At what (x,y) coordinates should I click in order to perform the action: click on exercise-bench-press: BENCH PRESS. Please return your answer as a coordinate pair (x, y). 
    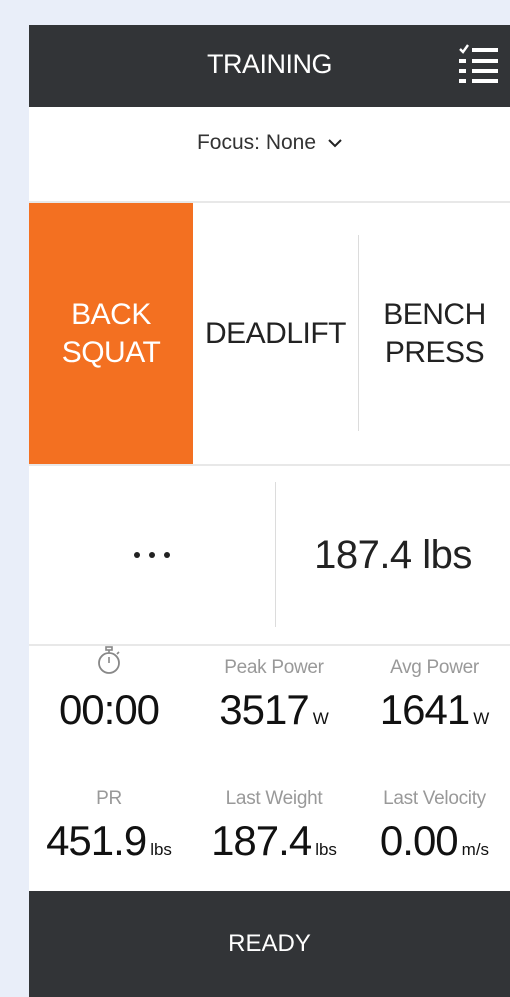
    Looking at the image, I should click on (434, 333).